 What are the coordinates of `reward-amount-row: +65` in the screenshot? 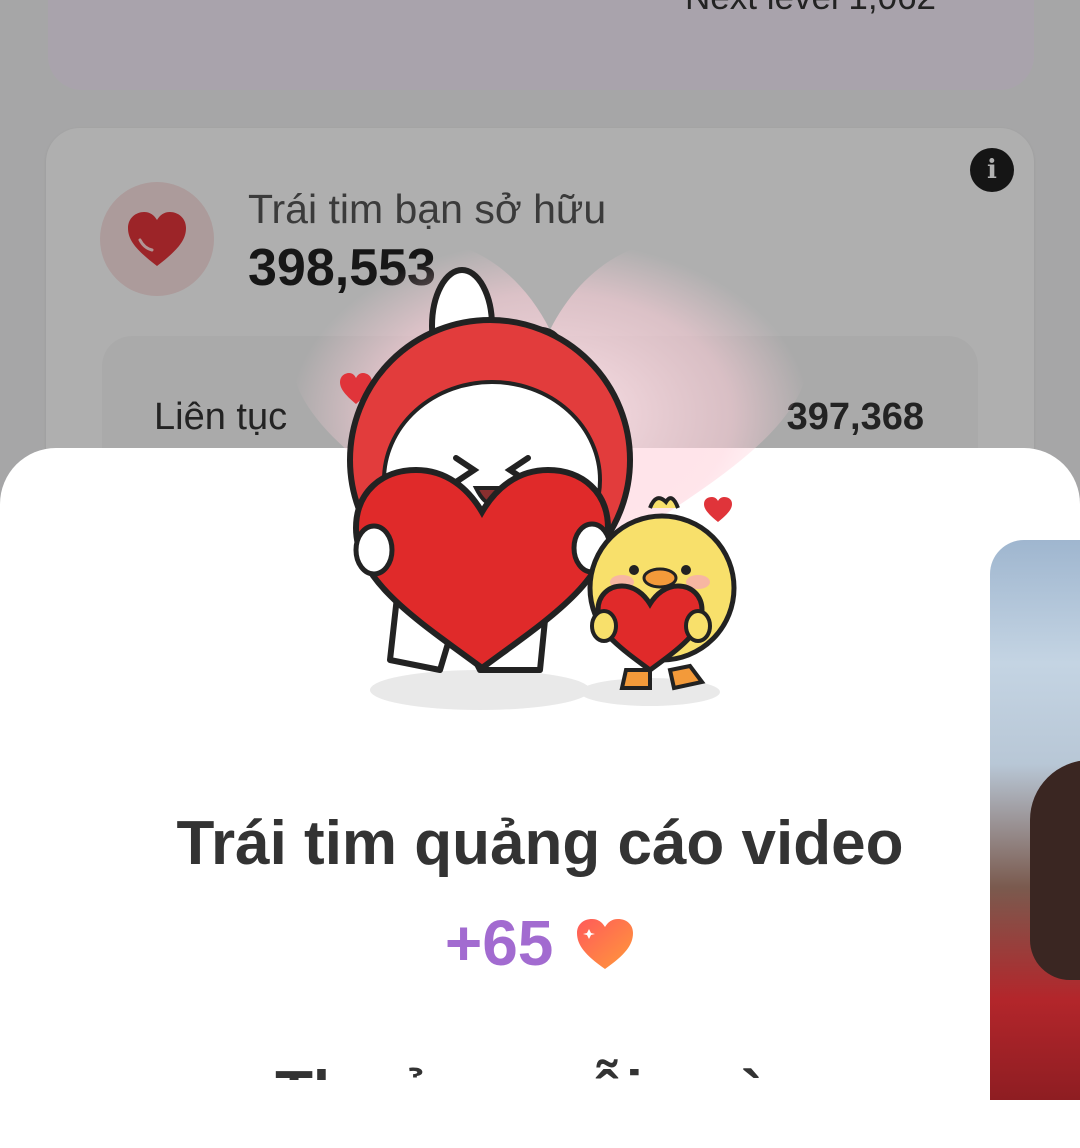 It's located at (540, 943).